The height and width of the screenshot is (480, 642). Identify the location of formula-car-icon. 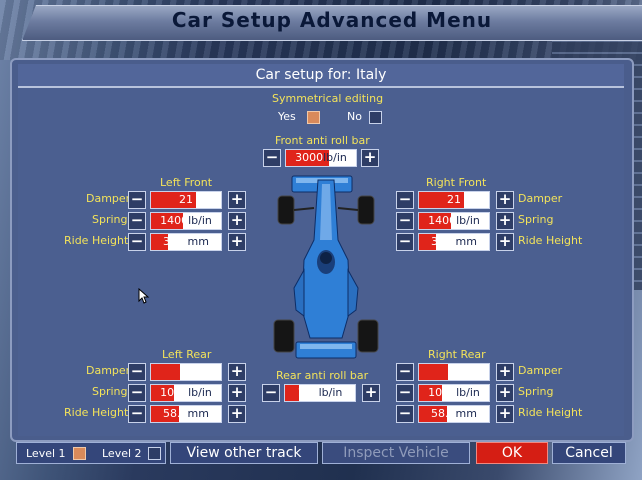
(326, 267).